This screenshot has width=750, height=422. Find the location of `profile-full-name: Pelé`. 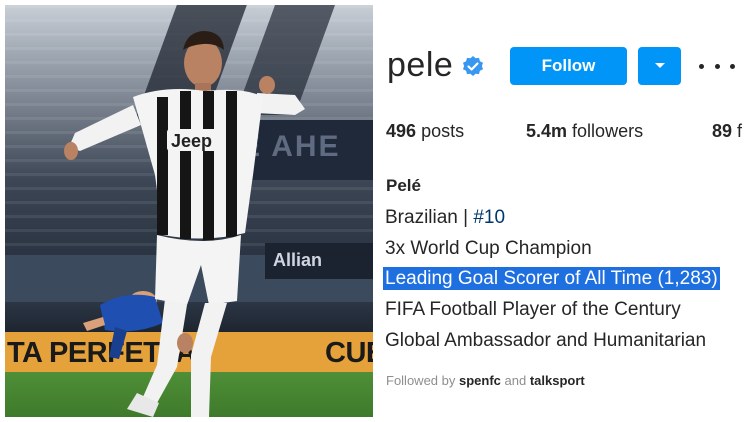

profile-full-name: Pelé is located at coordinates (403, 185).